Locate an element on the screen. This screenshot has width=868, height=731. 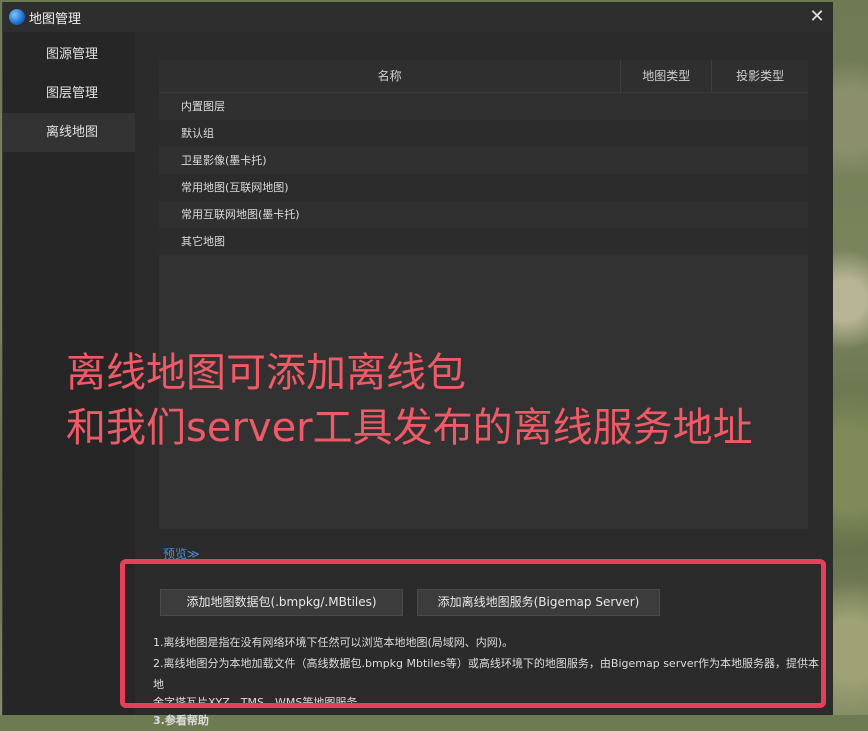
sidebar-item-layer-management: 图层管理 is located at coordinates (69, 93).